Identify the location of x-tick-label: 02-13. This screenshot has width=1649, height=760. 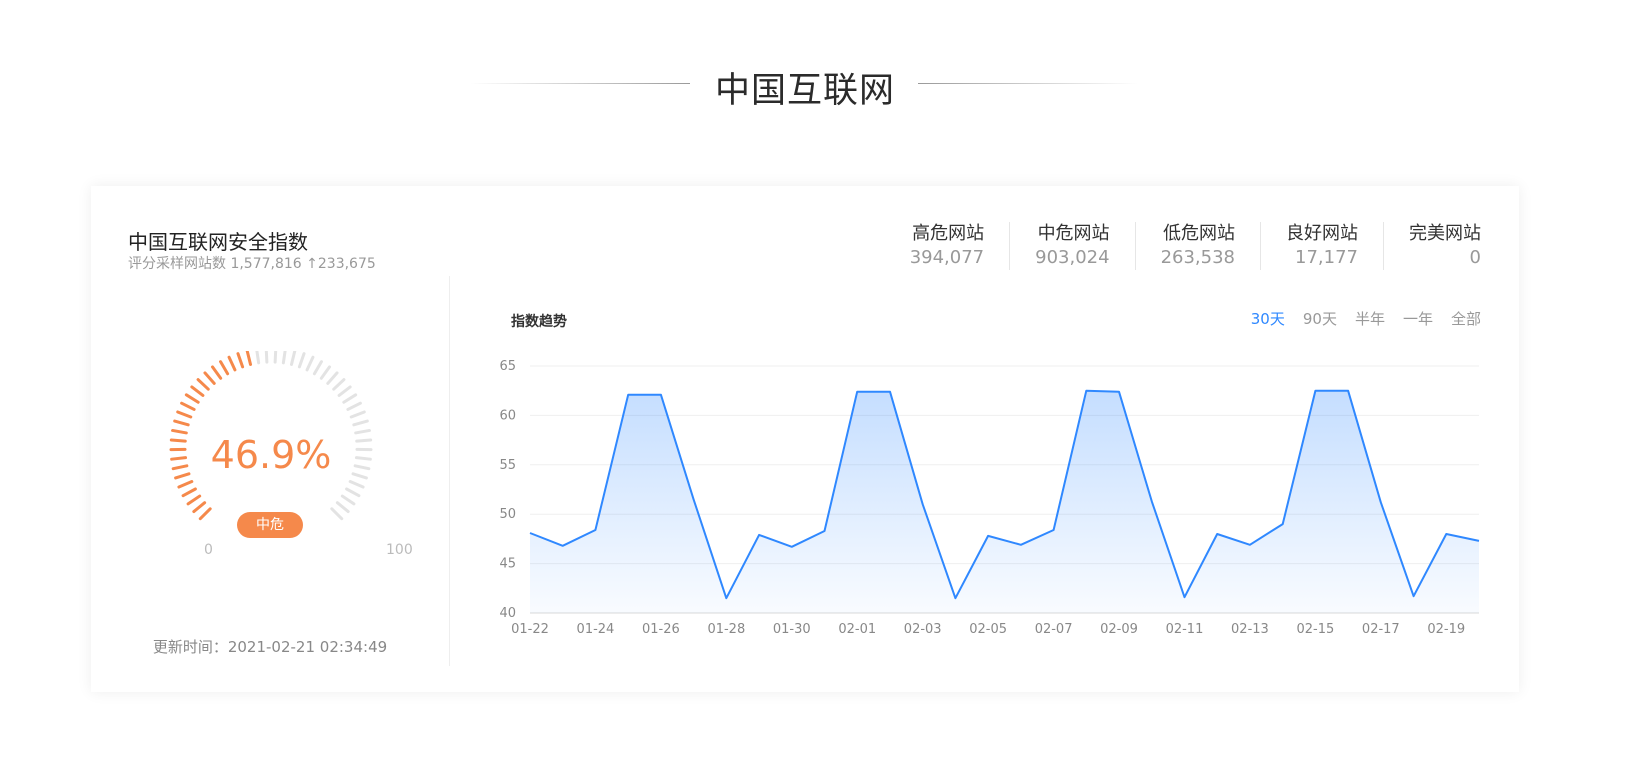
(1250, 629).